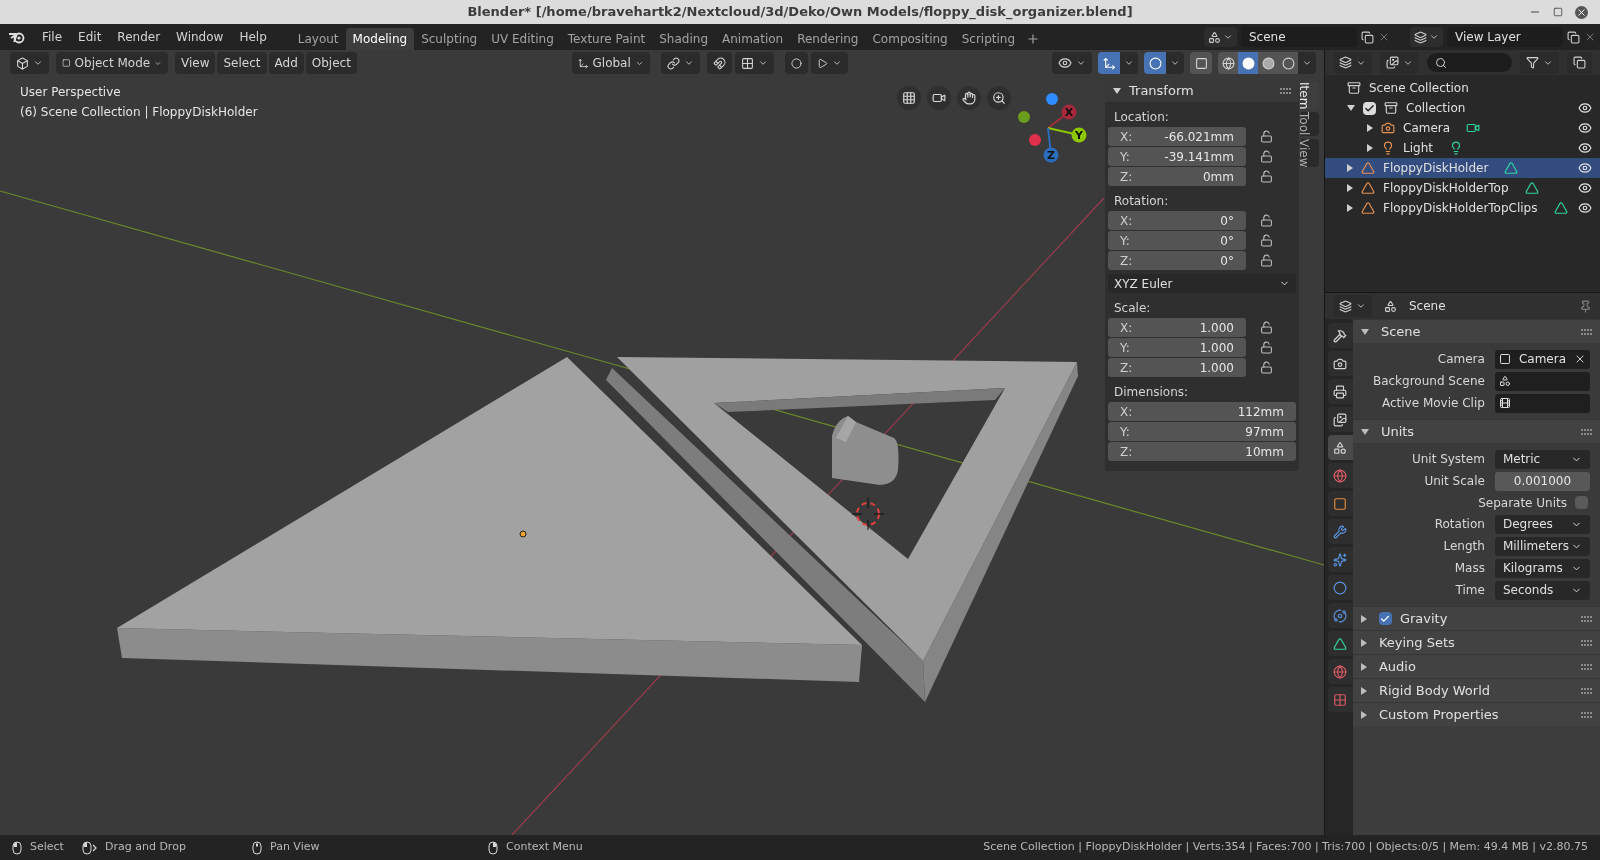  What do you see at coordinates (1220, 37) in the screenshot?
I see `scene-type-button` at bounding box center [1220, 37].